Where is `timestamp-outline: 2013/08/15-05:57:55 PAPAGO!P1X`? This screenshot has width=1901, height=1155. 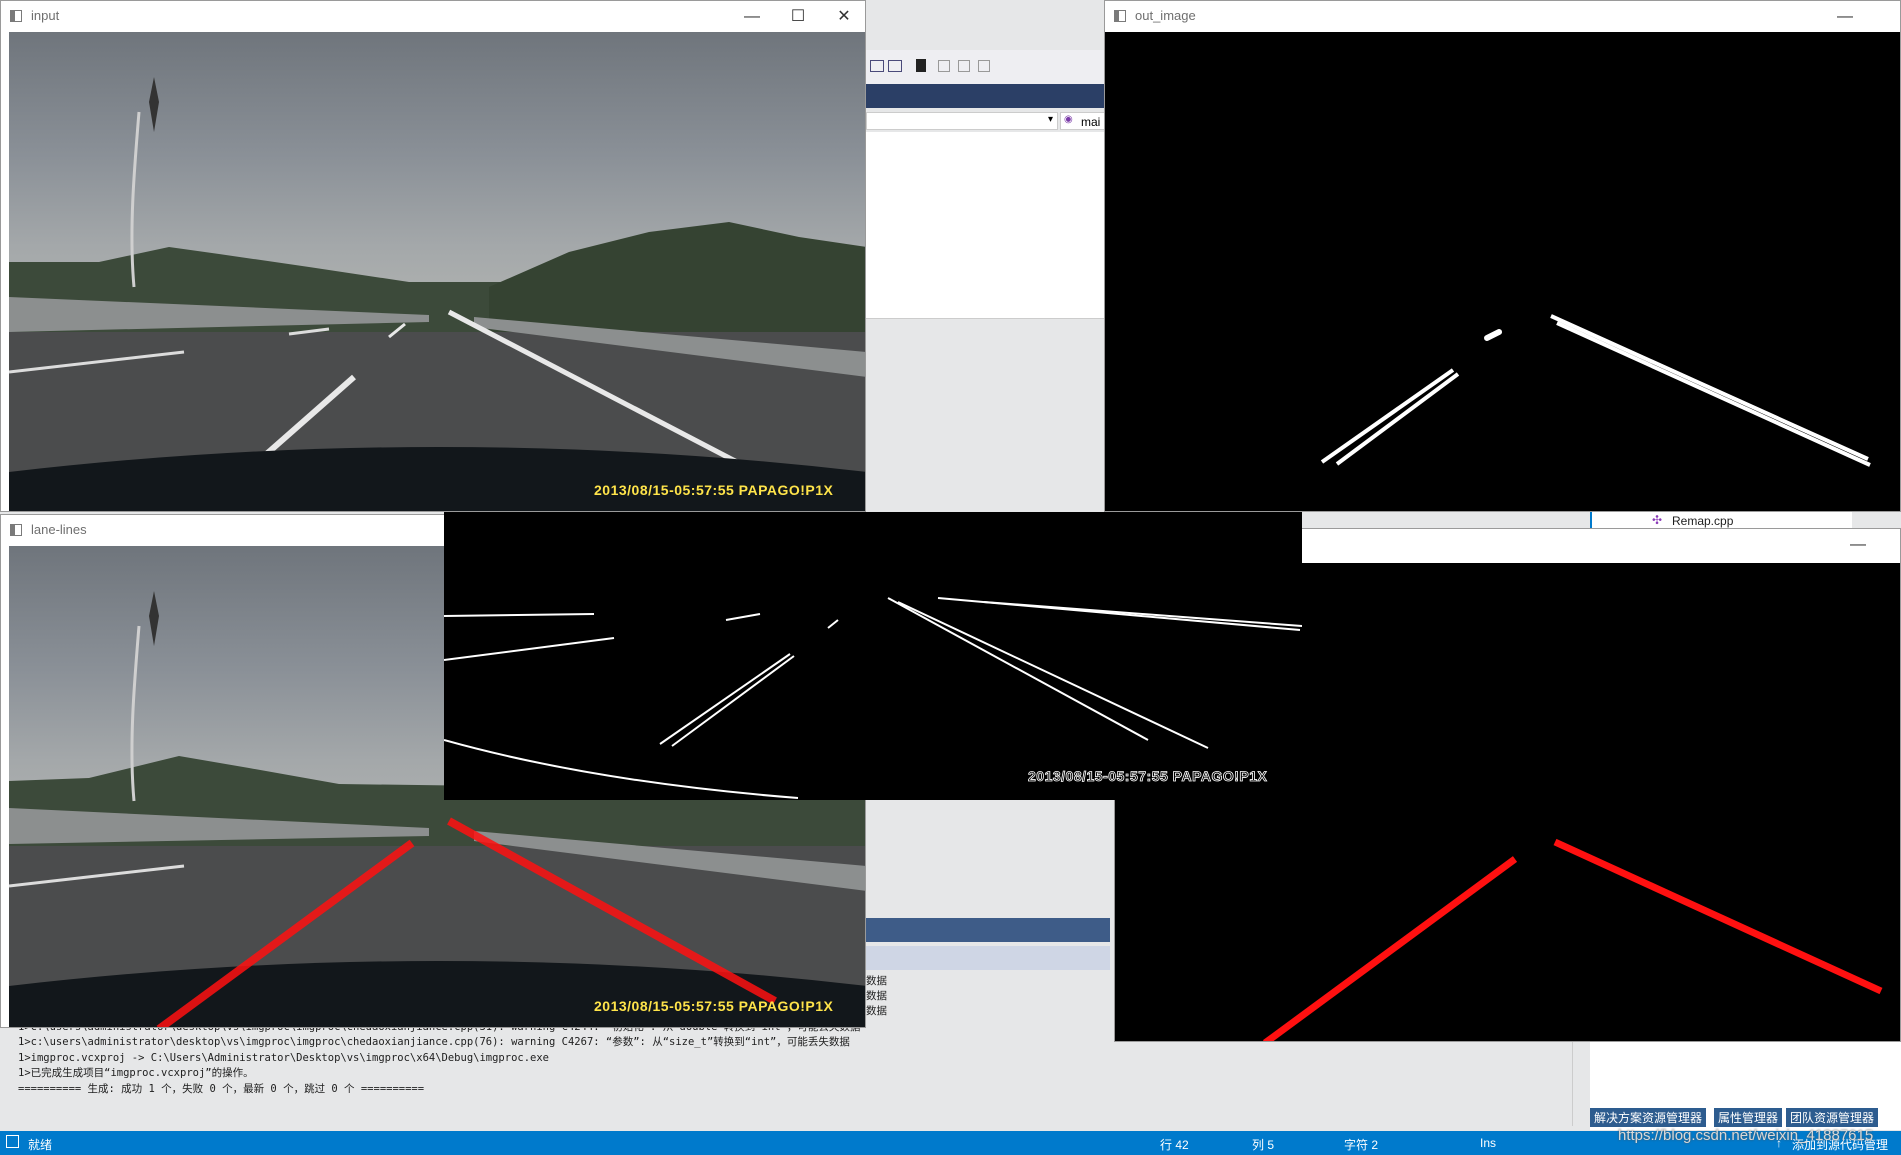
timestamp-outline: 2013/08/15-05:57:55 PAPAGO!P1X is located at coordinates (1148, 776).